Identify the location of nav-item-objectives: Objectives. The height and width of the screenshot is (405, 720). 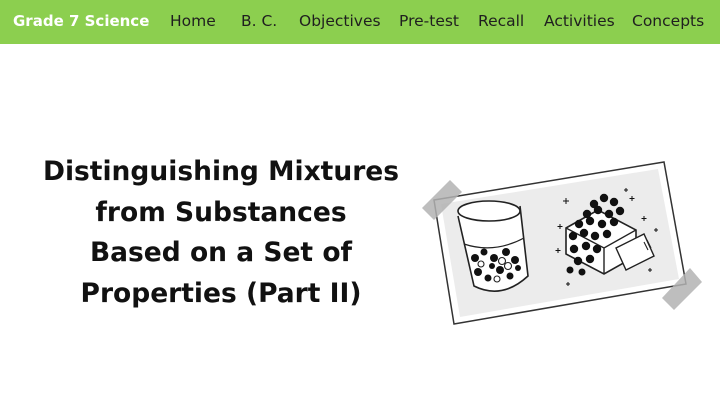
(340, 21).